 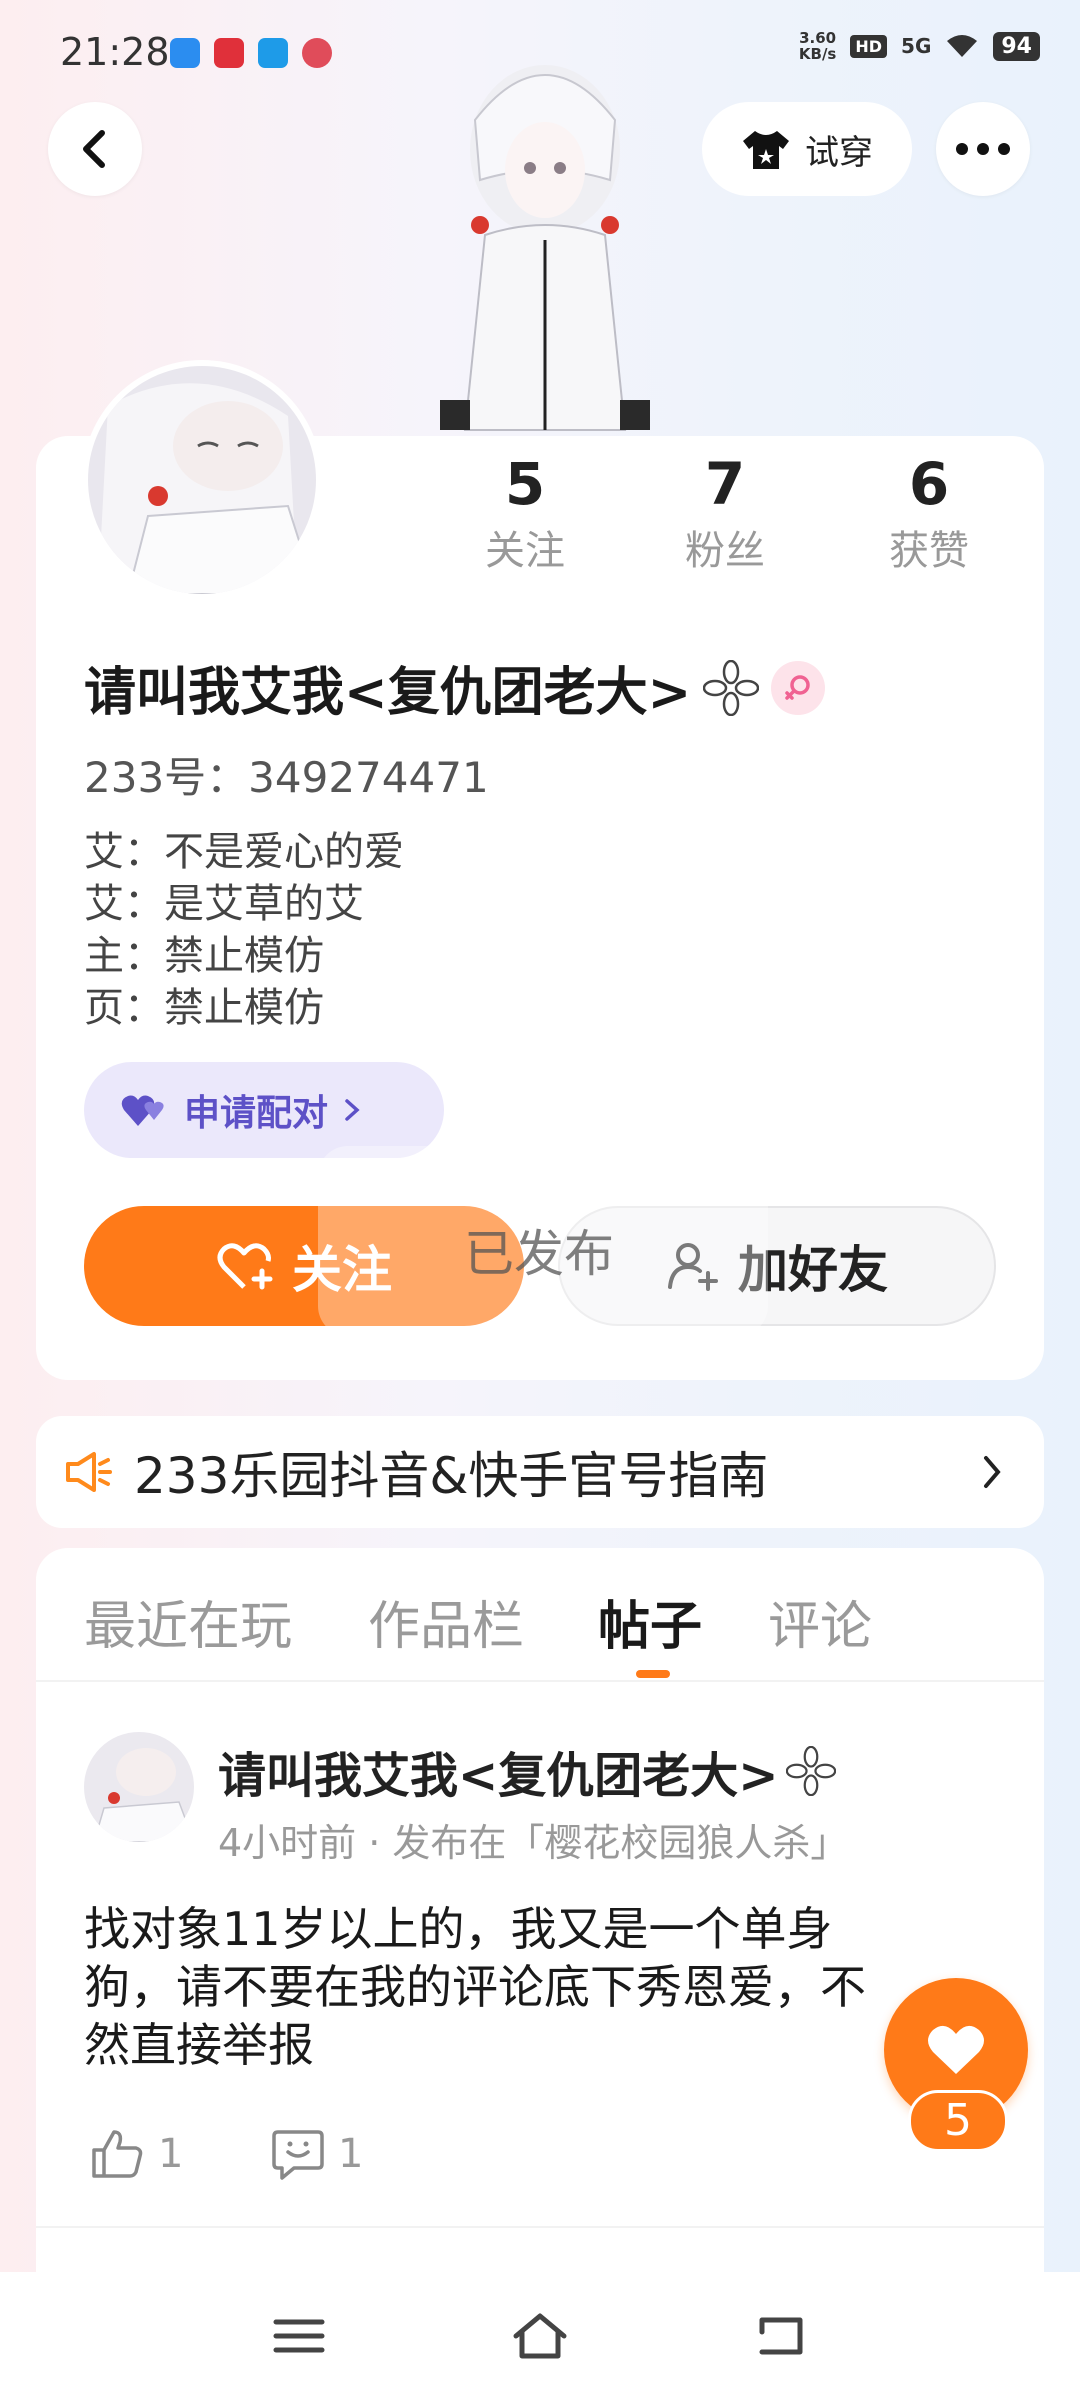 What do you see at coordinates (475, 1987) in the screenshot?
I see `post-body-line: 狗，请不要在我的评论底下秀恩爱，不` at bounding box center [475, 1987].